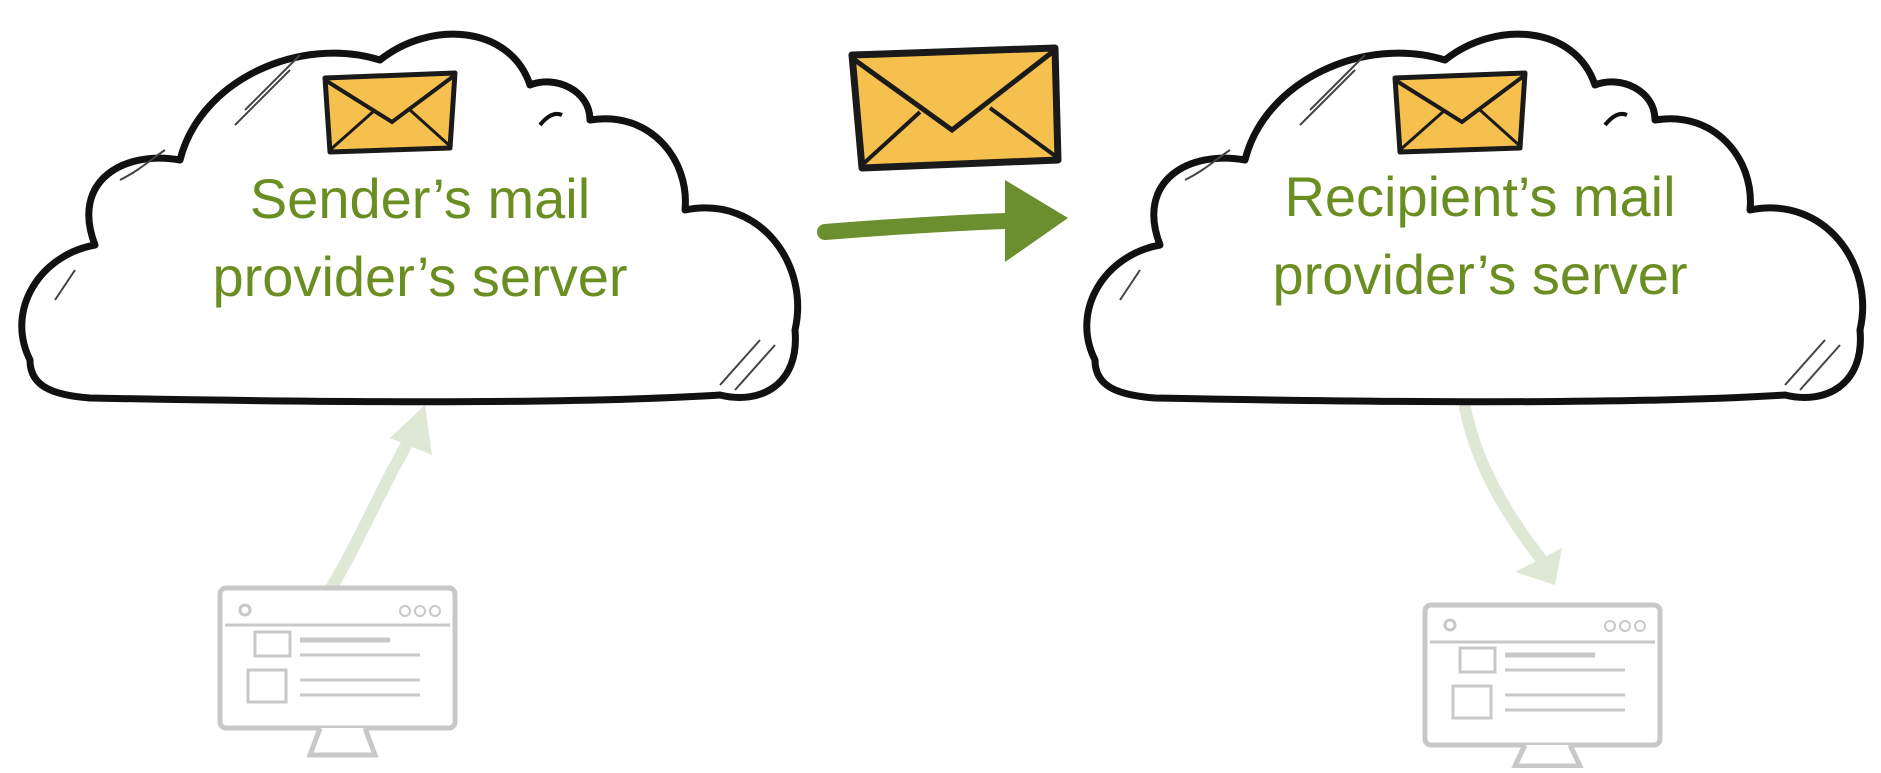 The width and height of the screenshot is (1881, 773). I want to click on recipient-envelope-icon, so click(1460, 112).